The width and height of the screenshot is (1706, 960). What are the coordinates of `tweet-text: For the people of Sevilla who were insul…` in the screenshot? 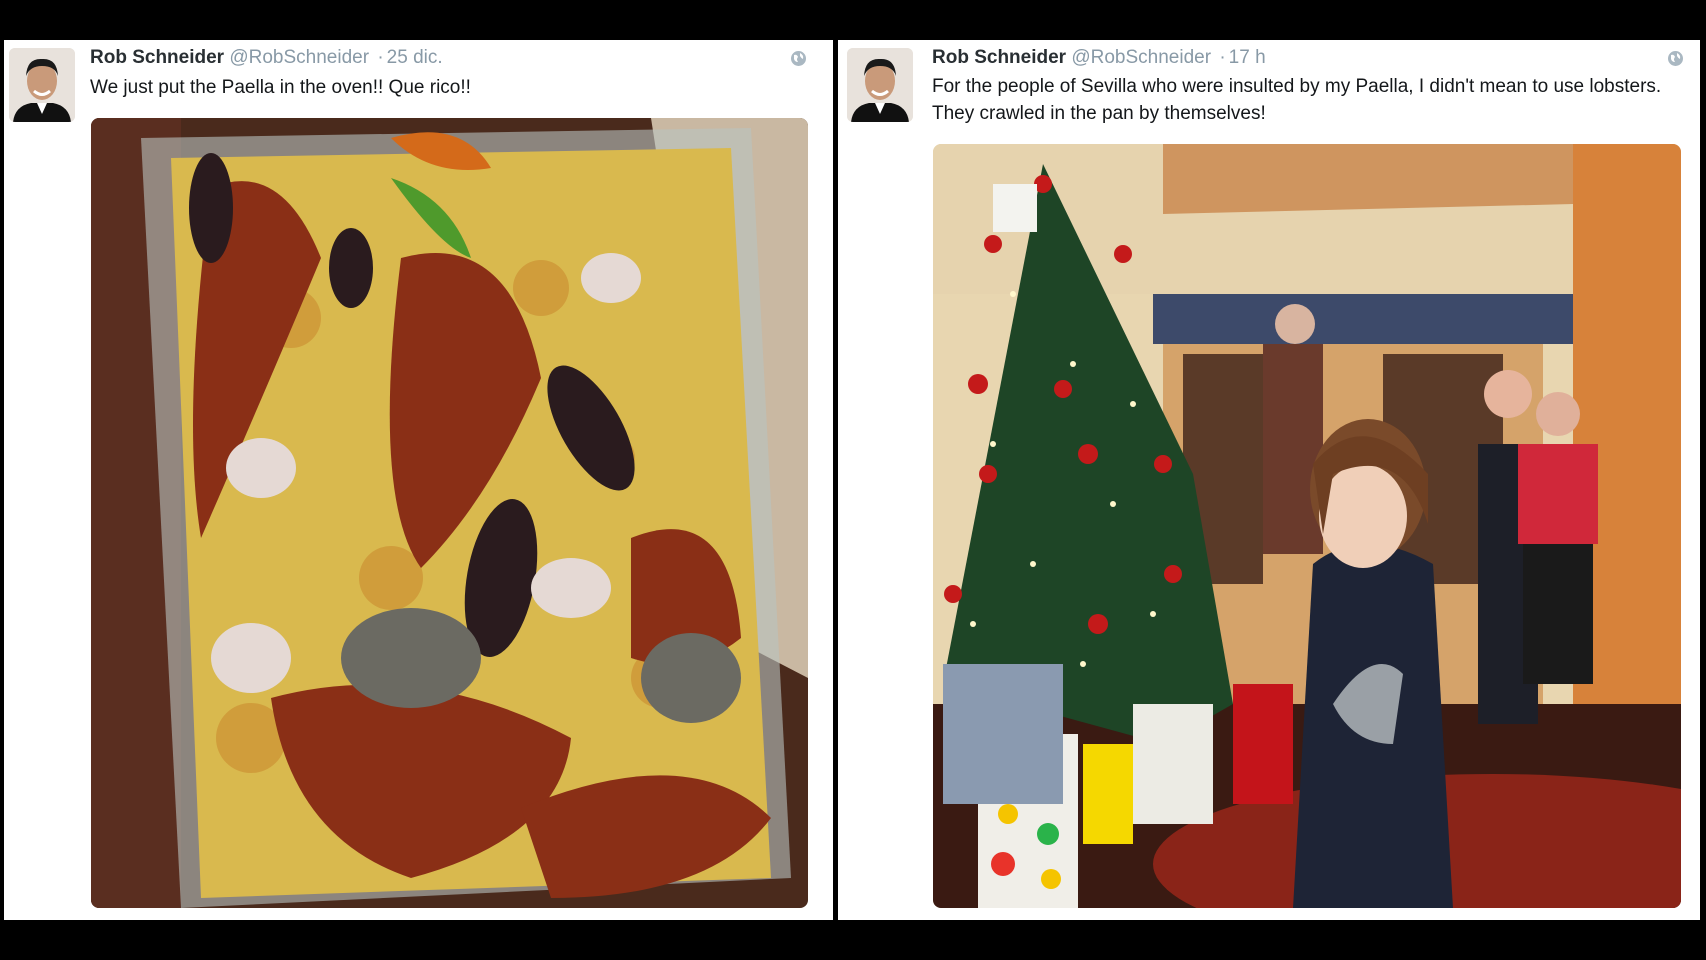 It's located at (1297, 100).